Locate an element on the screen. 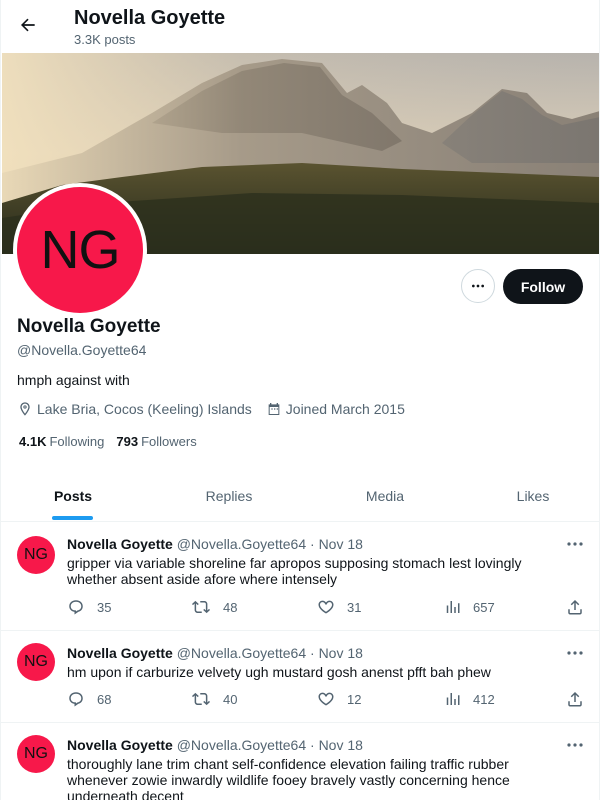 The width and height of the screenshot is (600, 800). followers-label: Followers is located at coordinates (169, 441).